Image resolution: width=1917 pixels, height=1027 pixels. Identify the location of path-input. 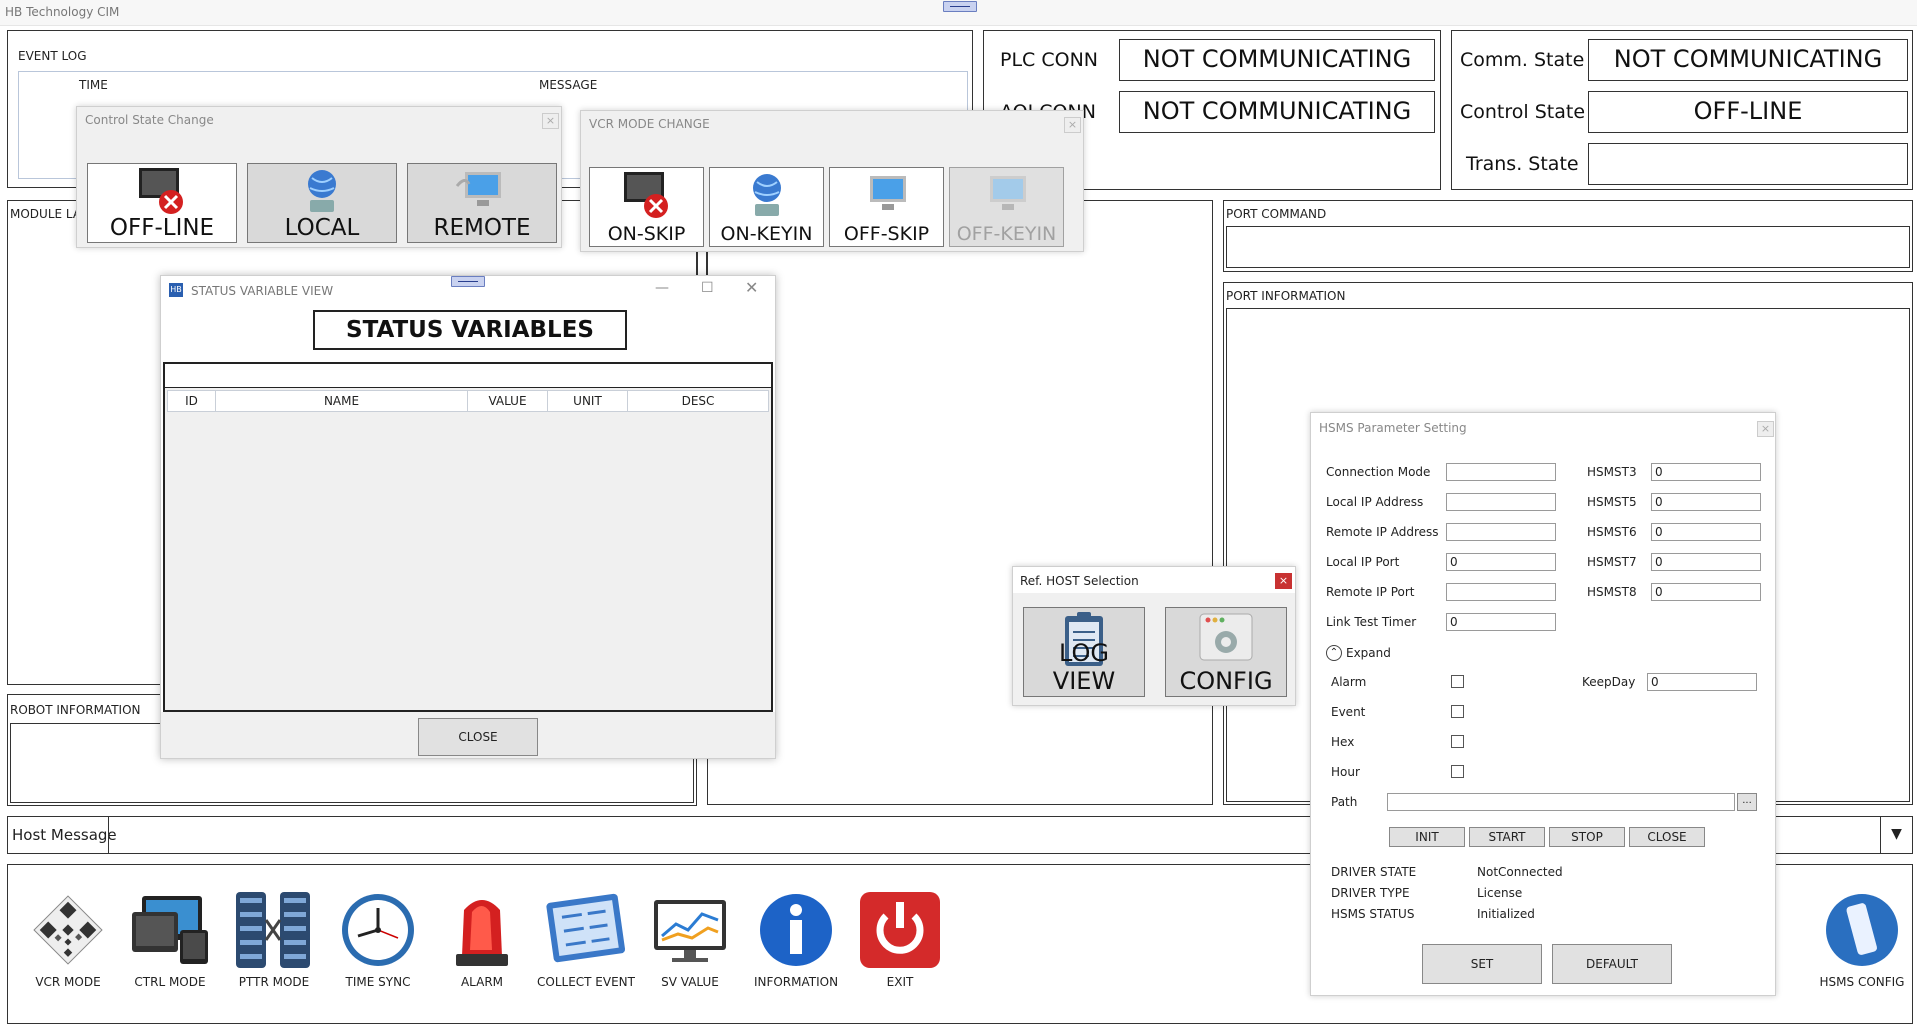
(1561, 802).